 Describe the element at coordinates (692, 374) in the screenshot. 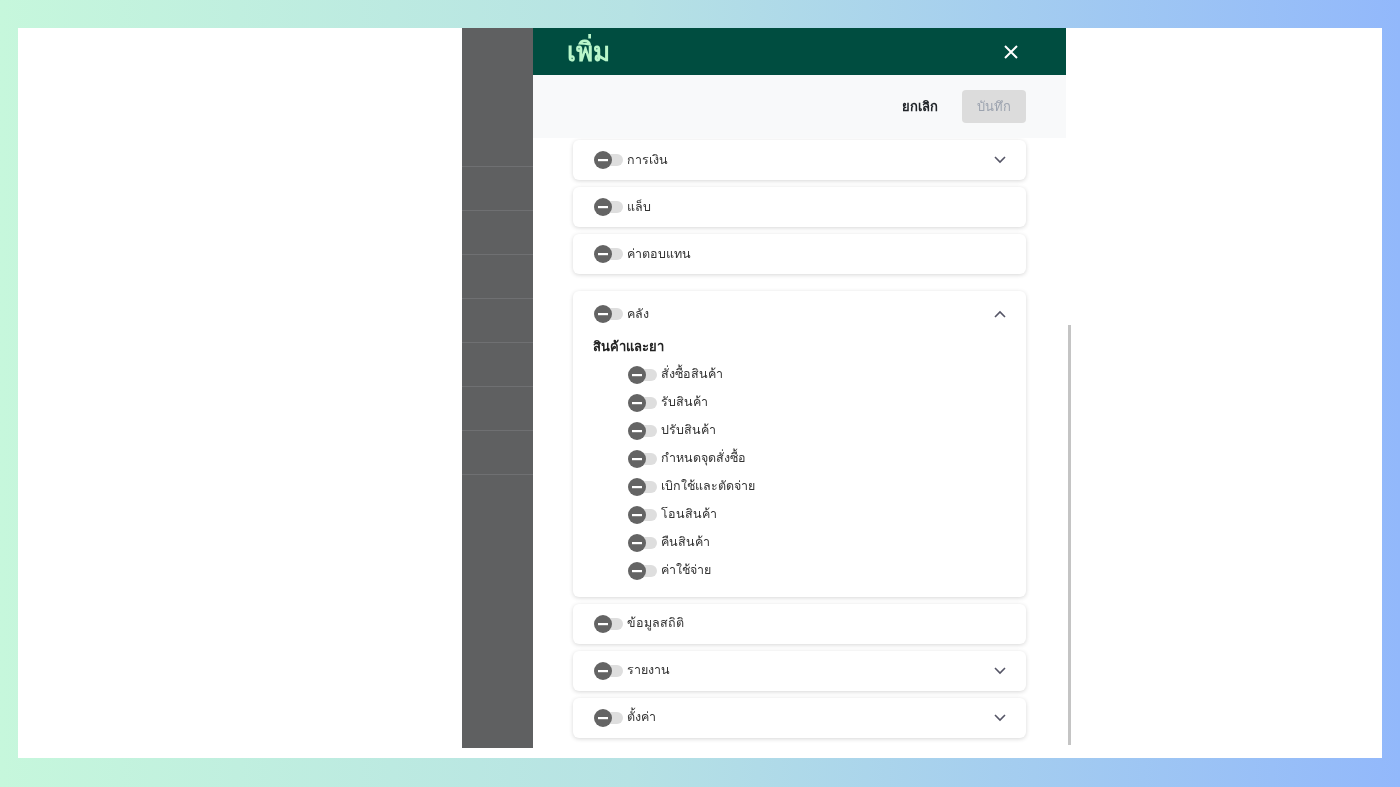

I see `permission-label: สั่งซื้อสินค้า` at that location.